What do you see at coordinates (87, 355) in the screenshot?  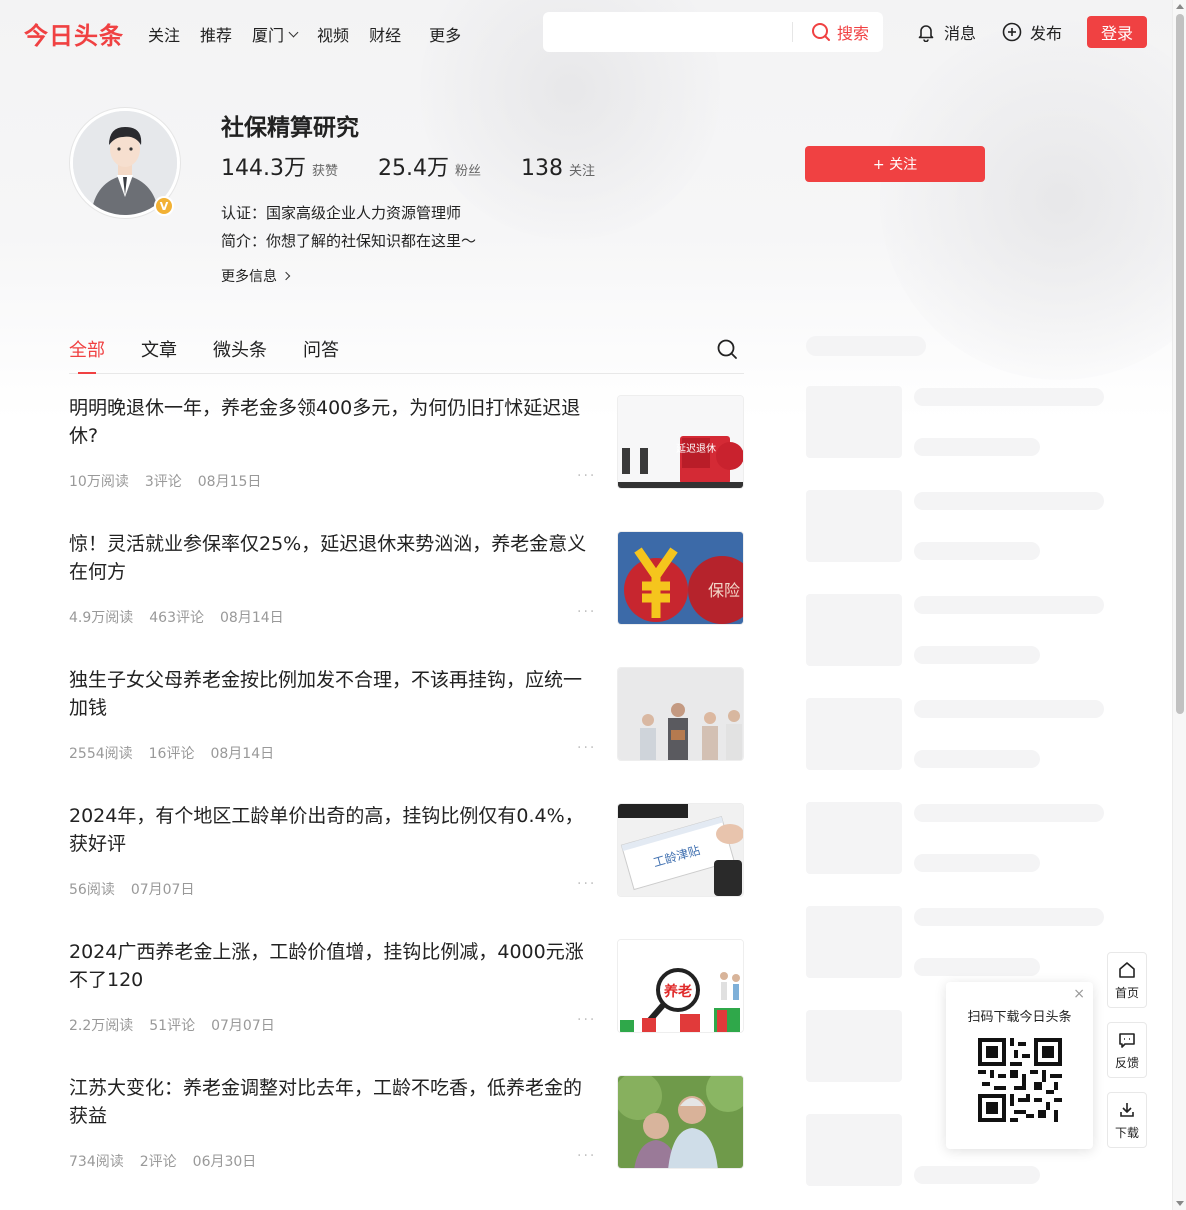 I see `tab-all: 全部` at bounding box center [87, 355].